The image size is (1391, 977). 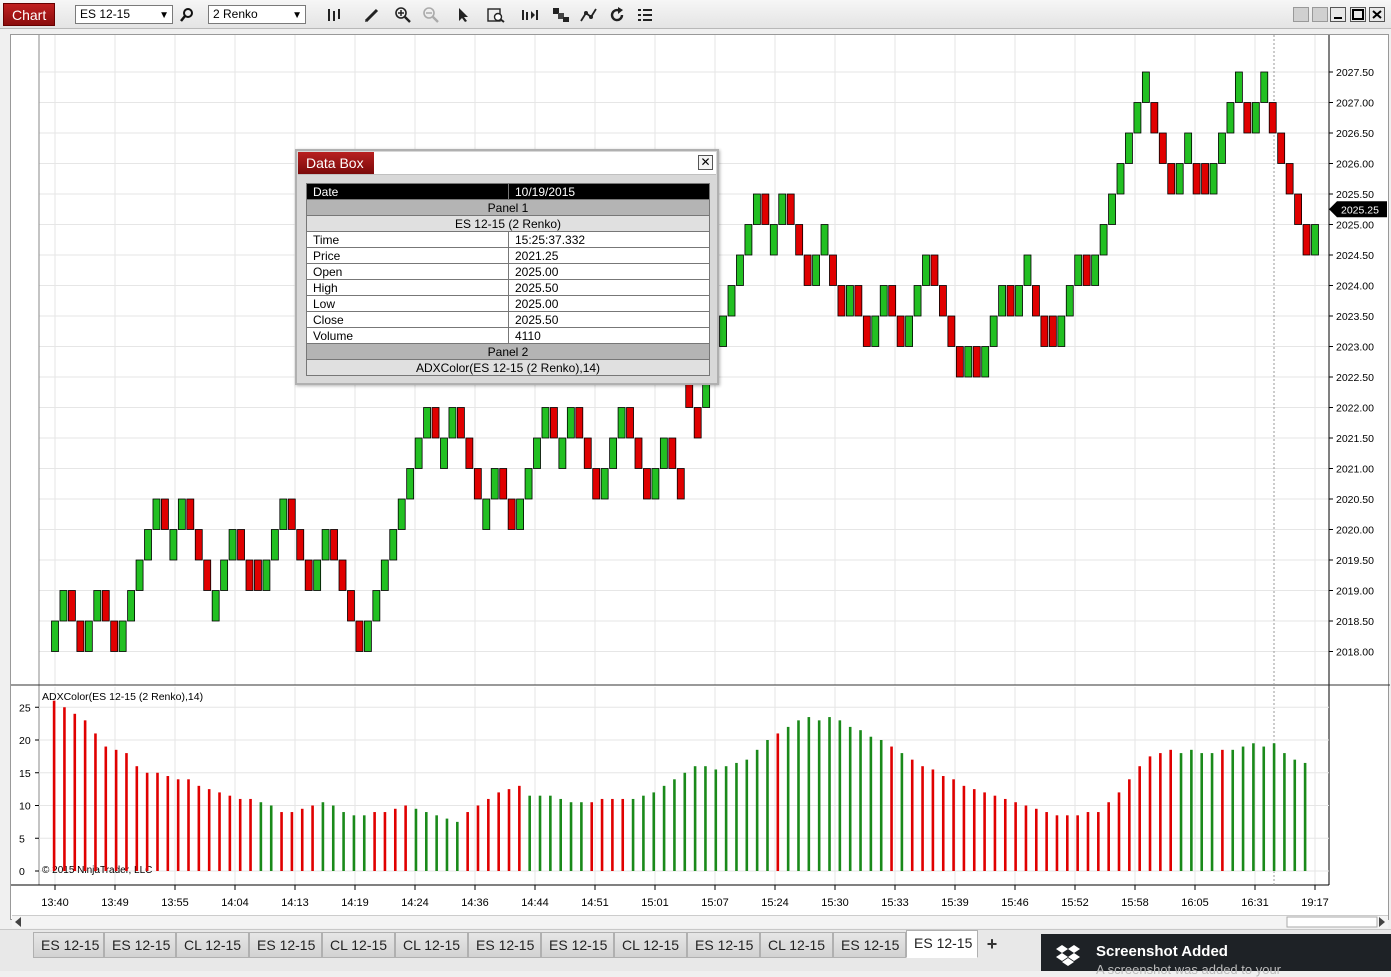 I want to click on x-tick-label: 13:49, so click(x=115, y=903).